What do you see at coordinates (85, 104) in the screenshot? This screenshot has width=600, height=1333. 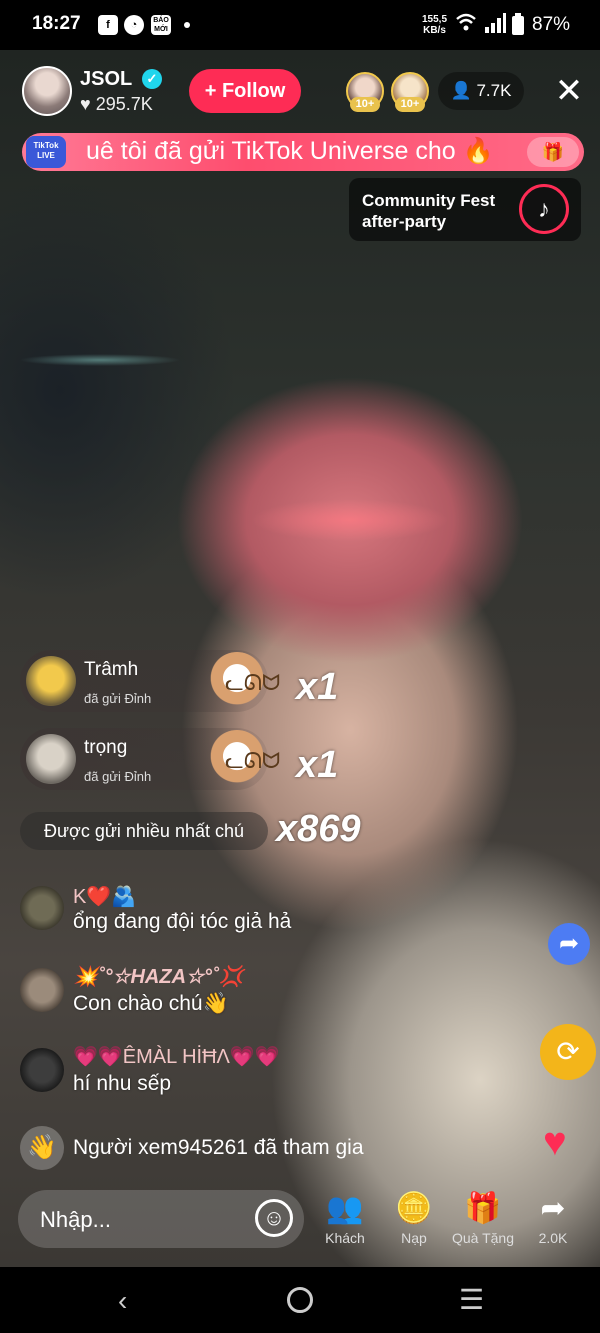 I see `heart-icon: ♥` at bounding box center [85, 104].